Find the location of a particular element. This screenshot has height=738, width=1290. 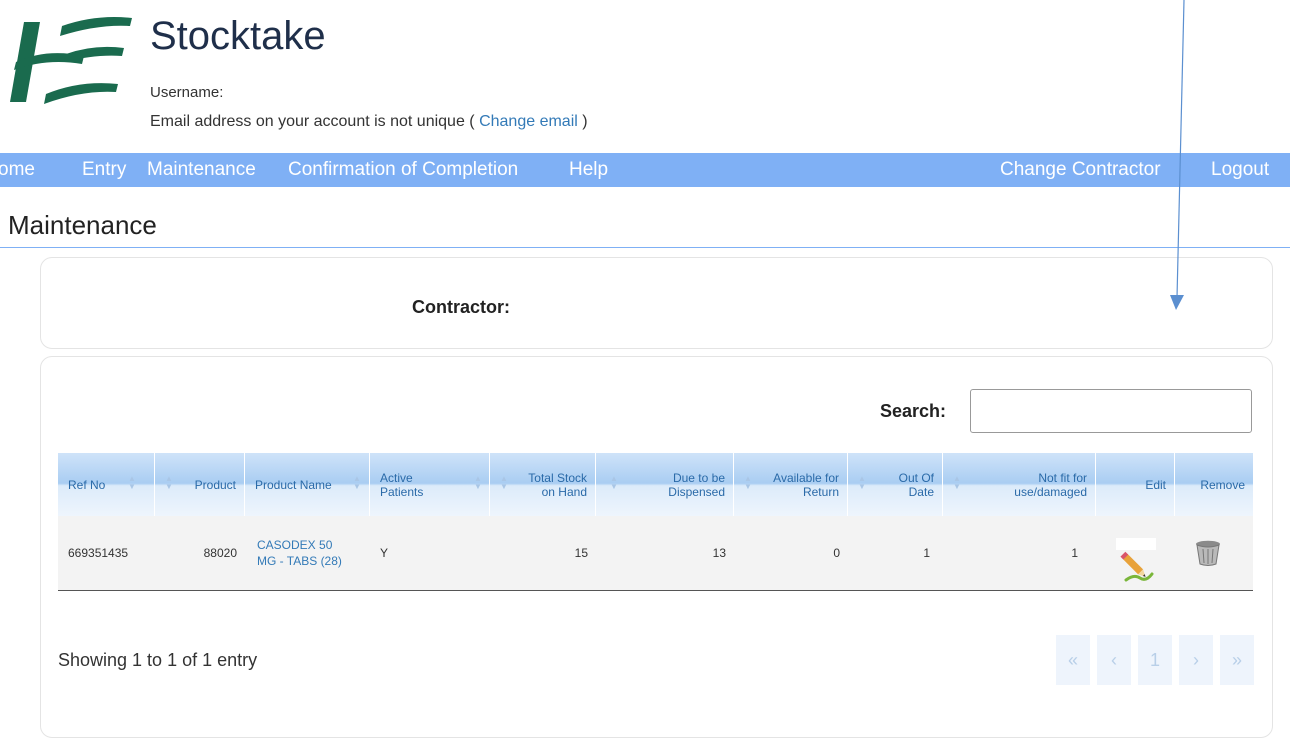

col-due-dispensed: ▲ ▼ Due to be Dispensed is located at coordinates (665, 484).